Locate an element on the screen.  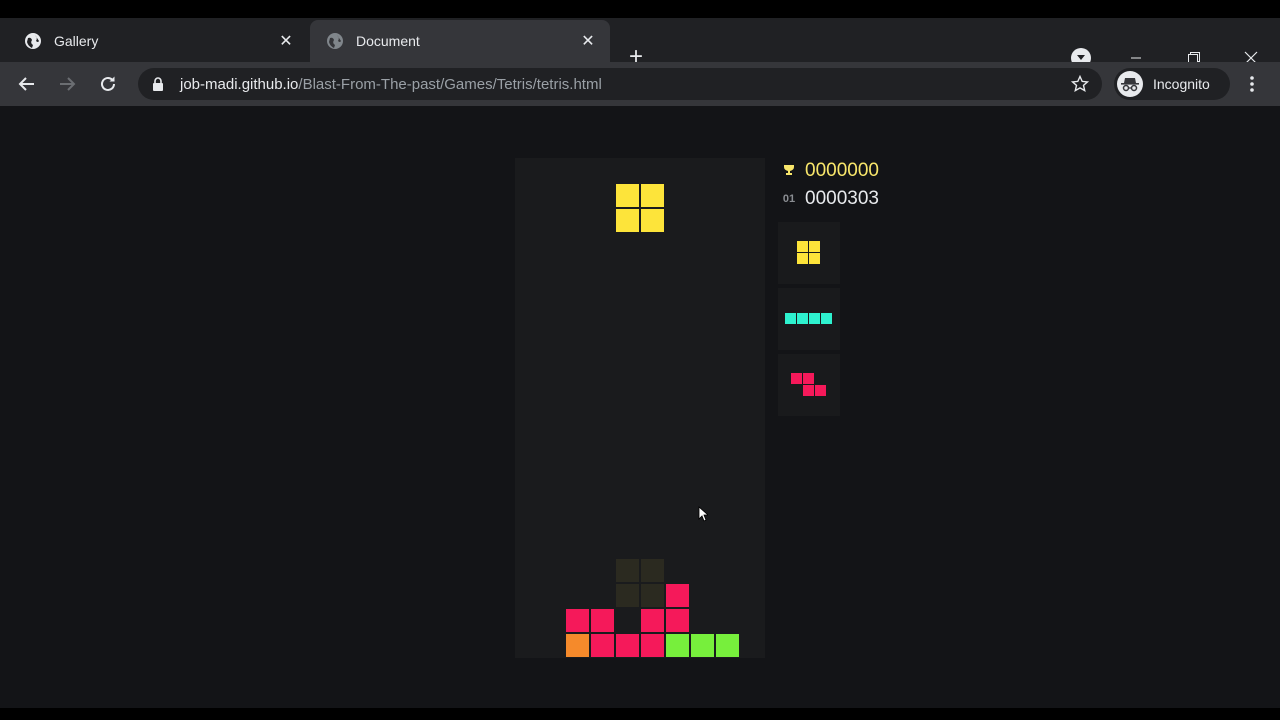
tab-title: Document is located at coordinates (388, 41).